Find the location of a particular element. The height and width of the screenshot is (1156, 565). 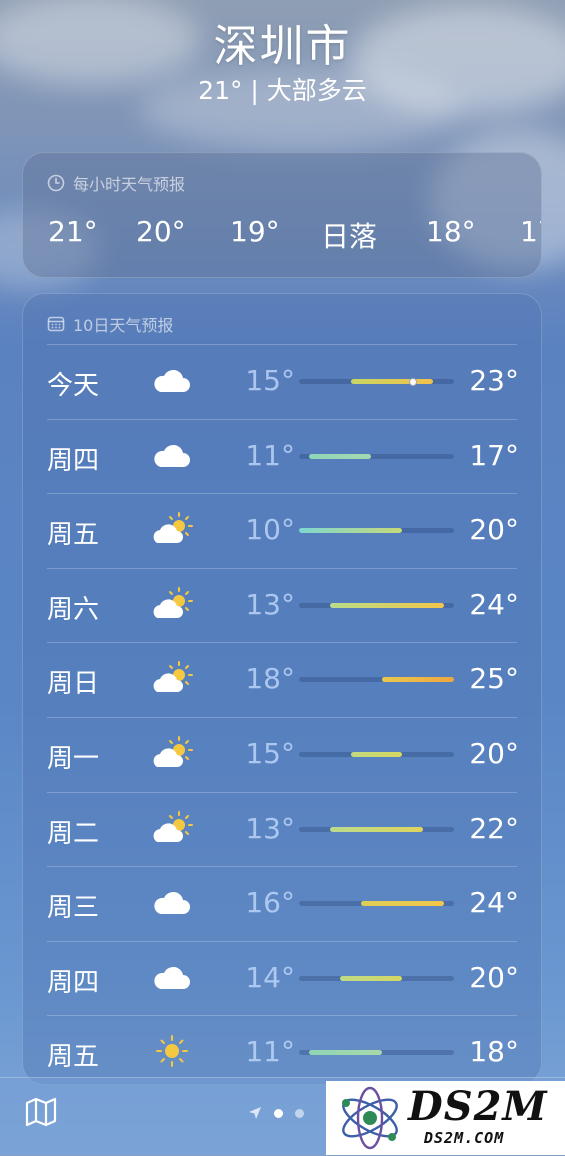

high-temp: 17° is located at coordinates (494, 455).